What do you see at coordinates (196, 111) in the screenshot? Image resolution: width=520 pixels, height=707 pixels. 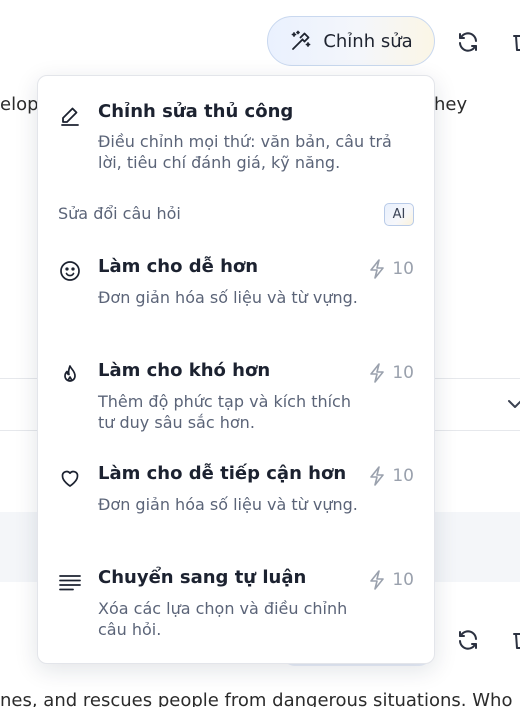 I see `menu-item-title: Chỉnh sửa thủ công` at bounding box center [196, 111].